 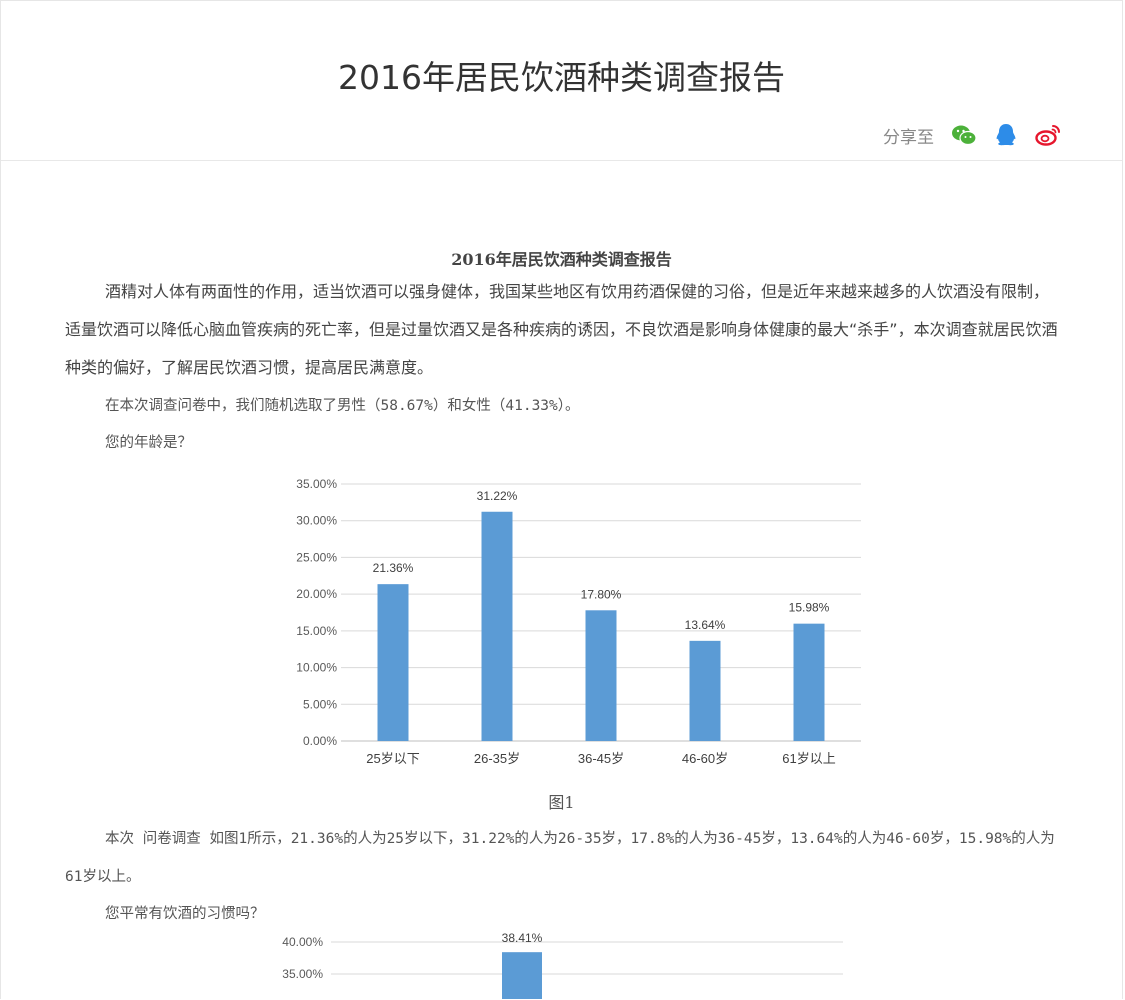 I want to click on x-tick-label: 46-60岁, so click(x=705, y=758).